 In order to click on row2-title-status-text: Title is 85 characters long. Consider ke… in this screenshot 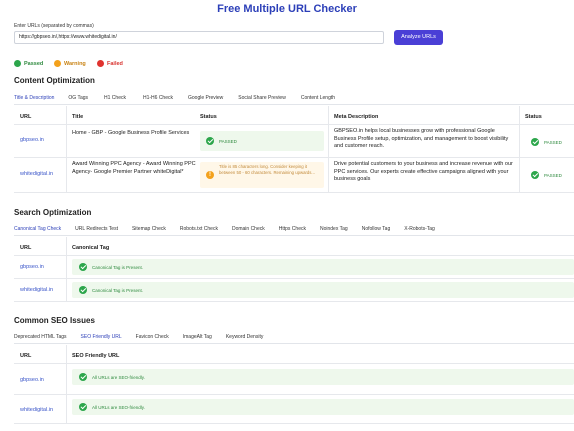, I will do `click(267, 169)`.